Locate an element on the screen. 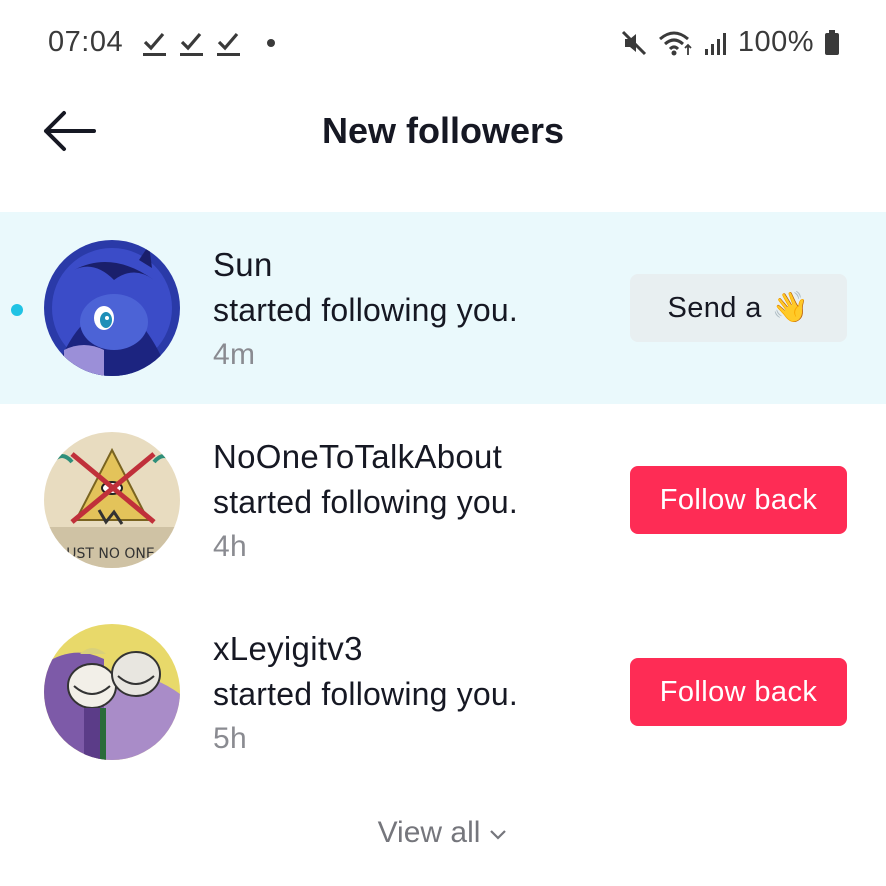 The height and width of the screenshot is (886, 886). status-time: 07:04 is located at coordinates (86, 42).